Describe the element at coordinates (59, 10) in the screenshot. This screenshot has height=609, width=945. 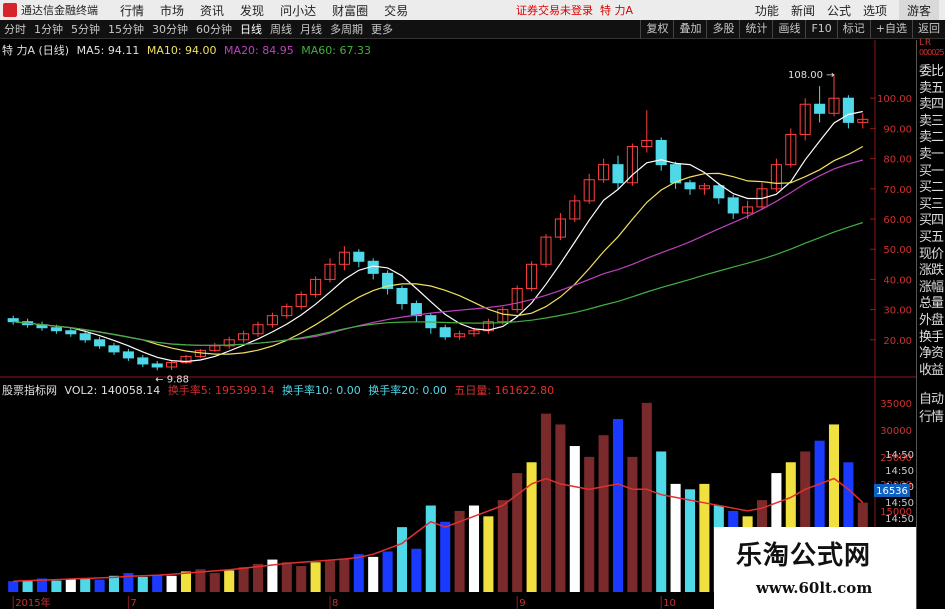
I see `app-name: 通达信金融终端` at that location.